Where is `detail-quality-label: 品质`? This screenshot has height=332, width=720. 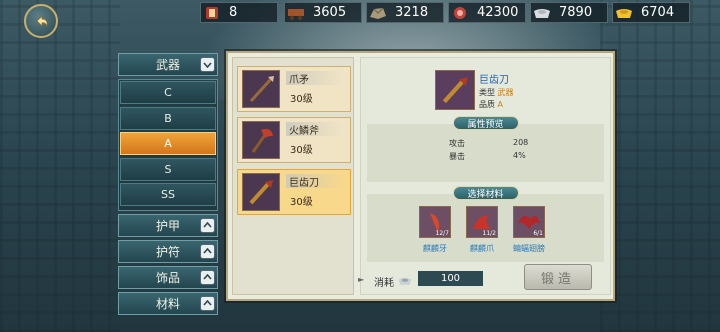 detail-quality-label: 品质 is located at coordinates (487, 104).